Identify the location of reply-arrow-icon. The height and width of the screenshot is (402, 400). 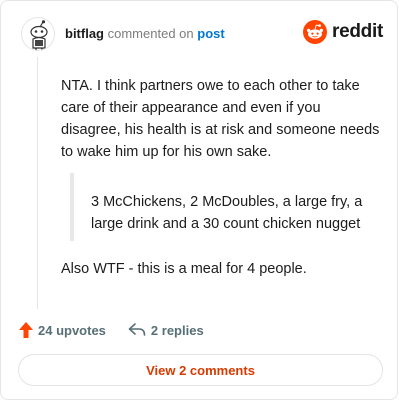
(137, 329).